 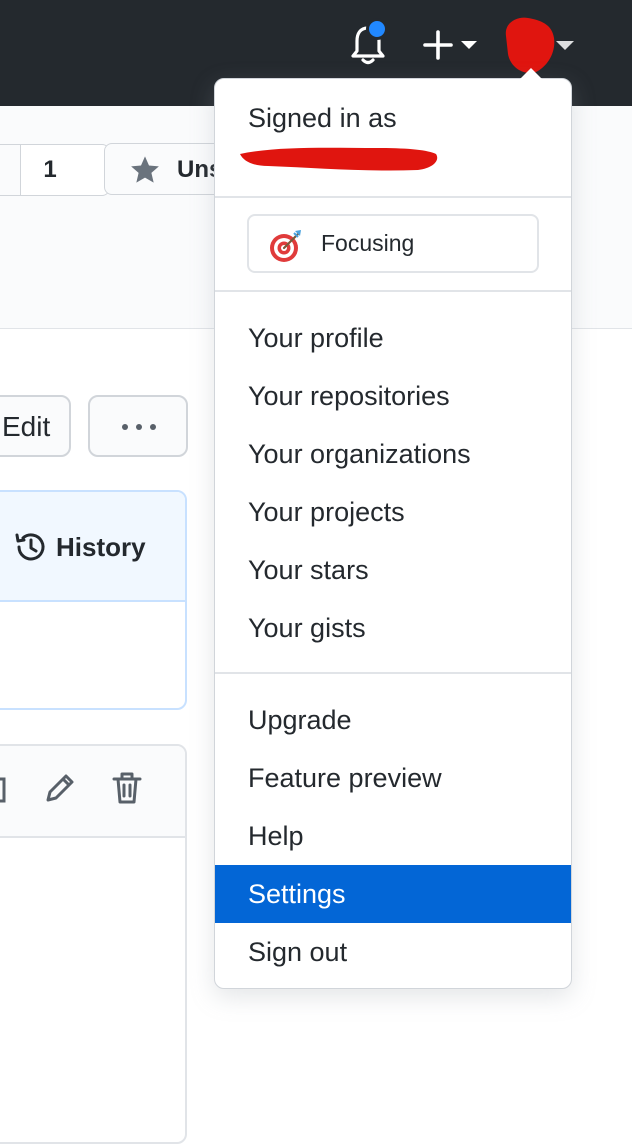 I want to click on signed-in-label: Signed in as, so click(x=322, y=118).